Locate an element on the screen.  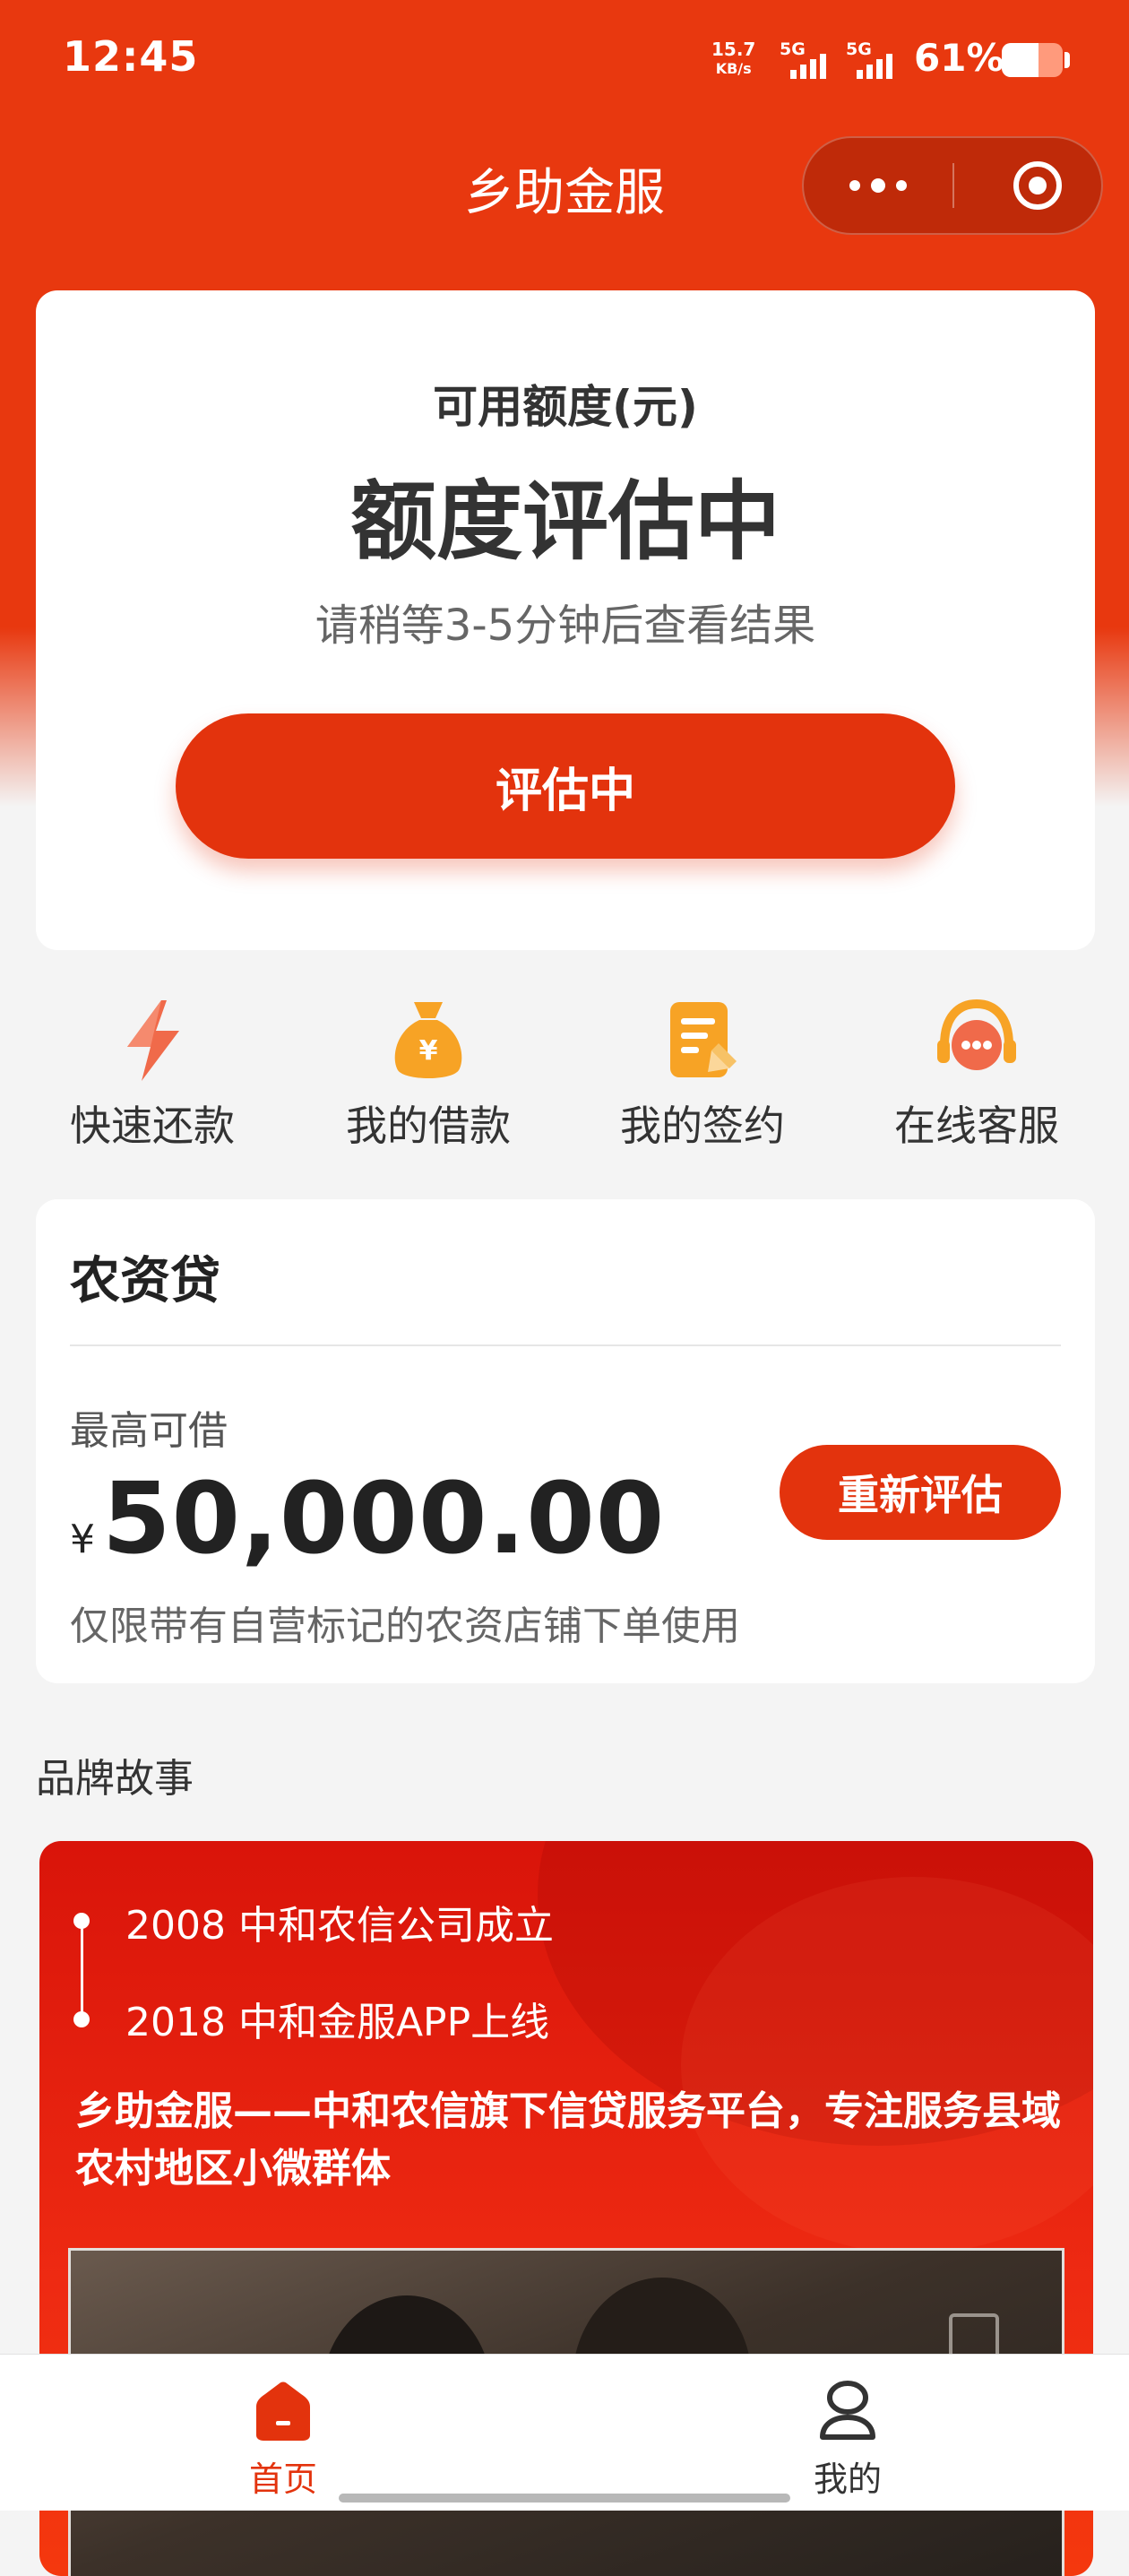
network-speed-unit: KB/s is located at coordinates (734, 68).